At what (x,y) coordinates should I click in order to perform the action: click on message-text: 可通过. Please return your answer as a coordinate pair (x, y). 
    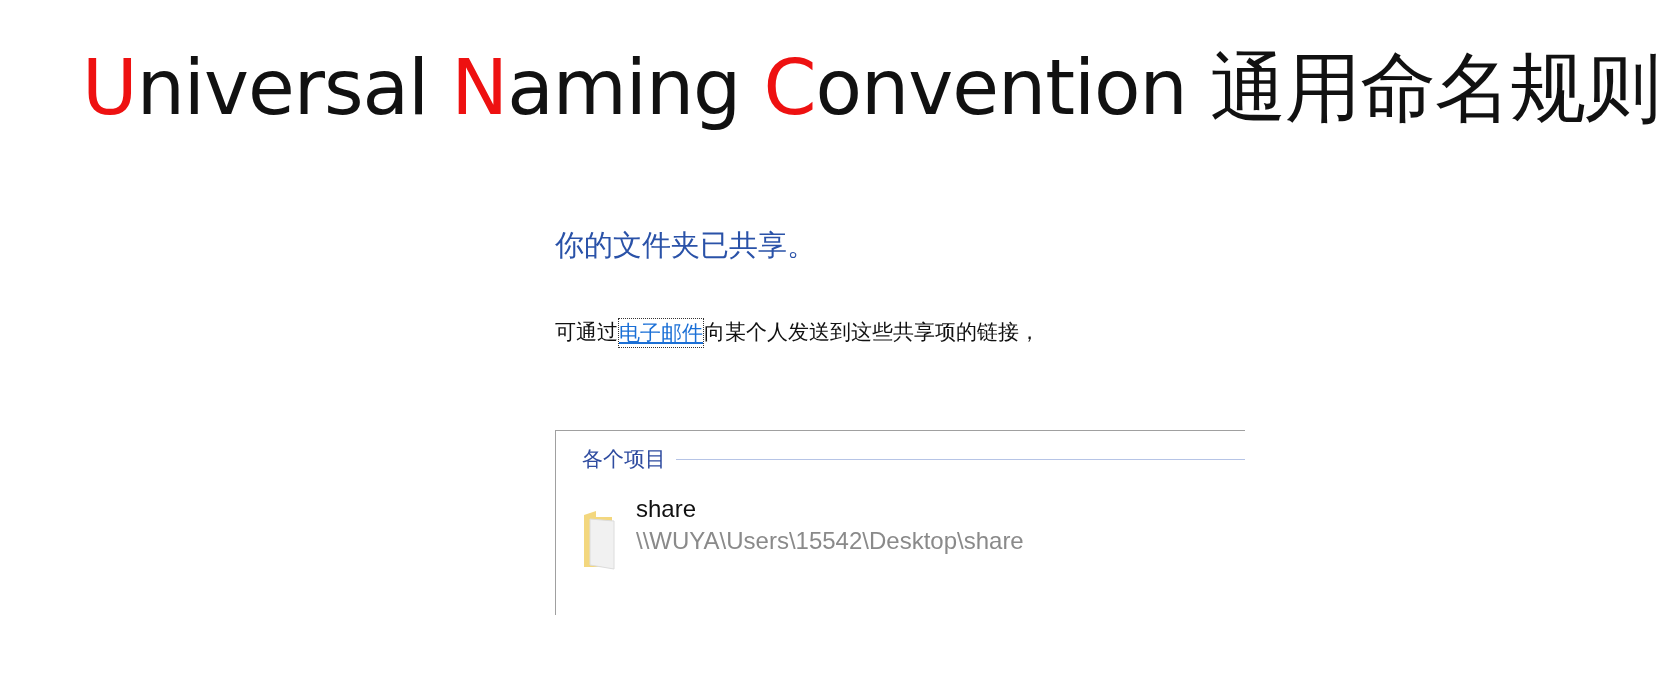
    Looking at the image, I should click on (586, 332).